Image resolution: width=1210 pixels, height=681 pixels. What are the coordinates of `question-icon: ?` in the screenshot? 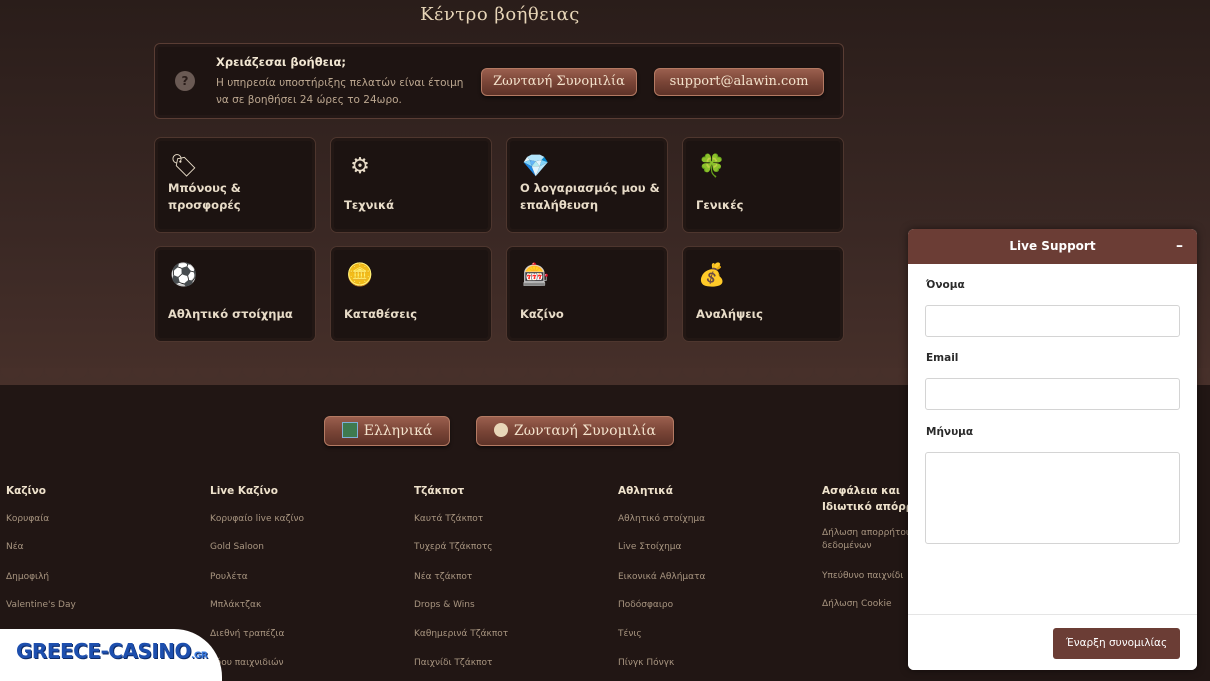 It's located at (185, 81).